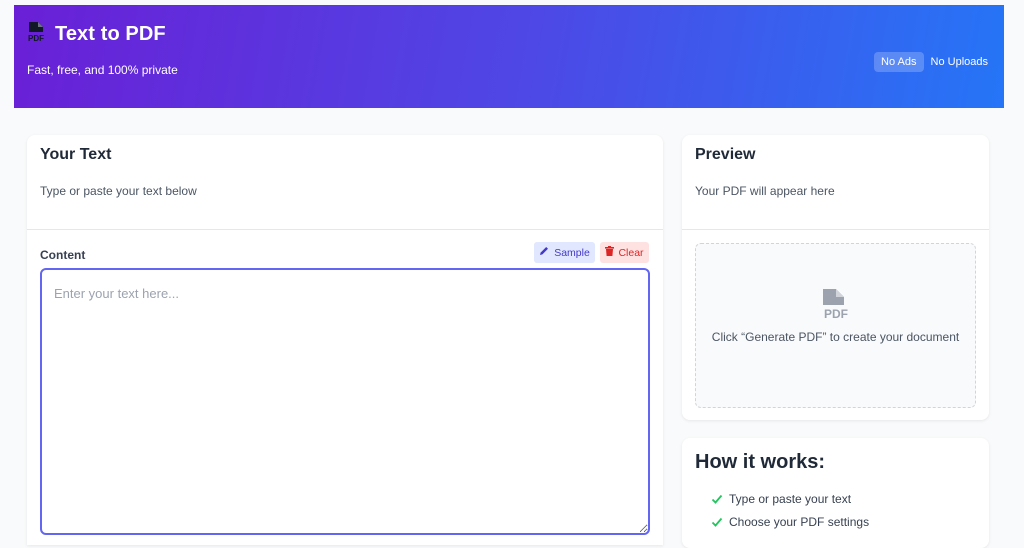 The height and width of the screenshot is (548, 1024). I want to click on list-item: Type or paste your text, so click(790, 498).